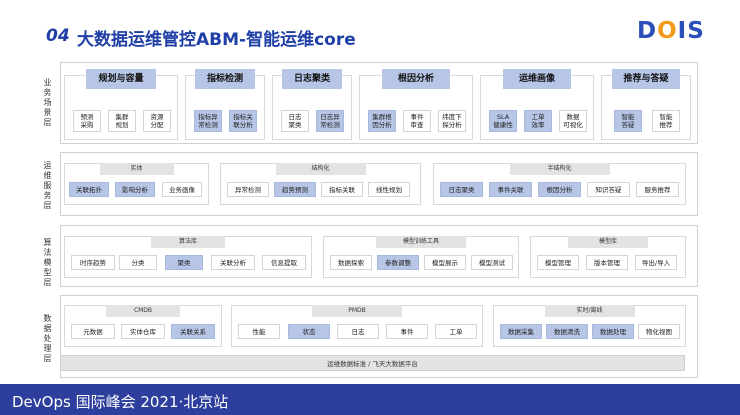 The height and width of the screenshot is (415, 740). What do you see at coordinates (184, 262) in the screenshot?
I see `algorithm-item: 聚类` at bounding box center [184, 262].